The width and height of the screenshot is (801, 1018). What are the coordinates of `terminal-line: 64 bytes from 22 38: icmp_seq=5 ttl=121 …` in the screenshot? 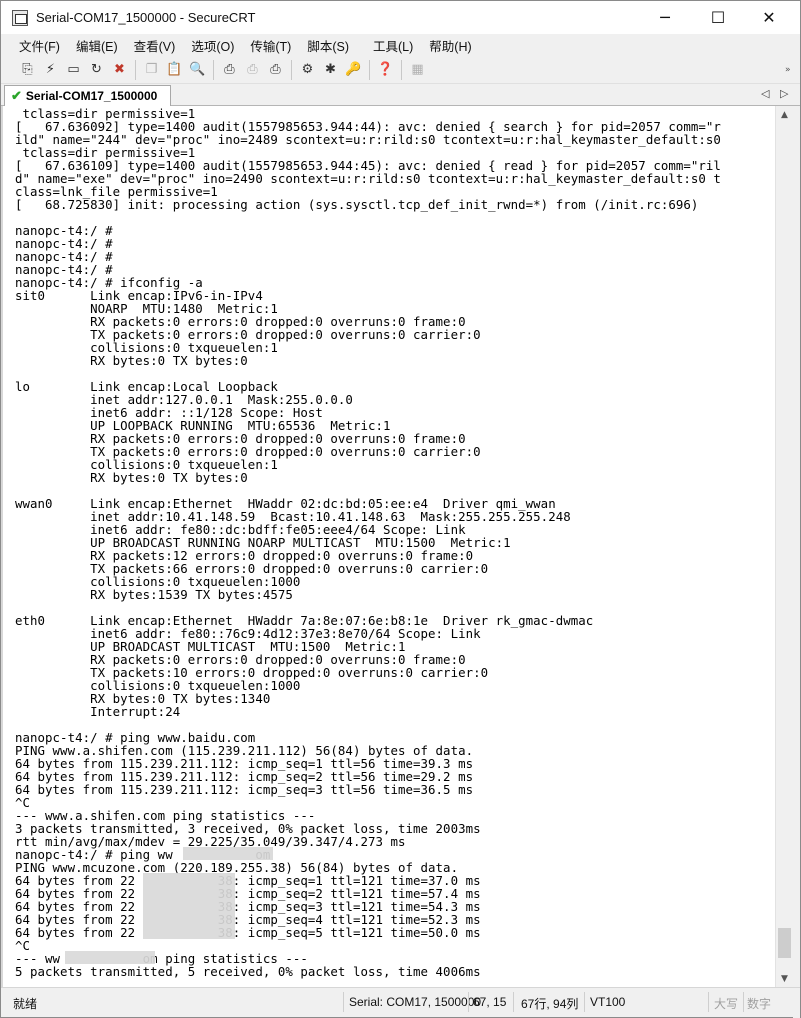 It's located at (248, 932).